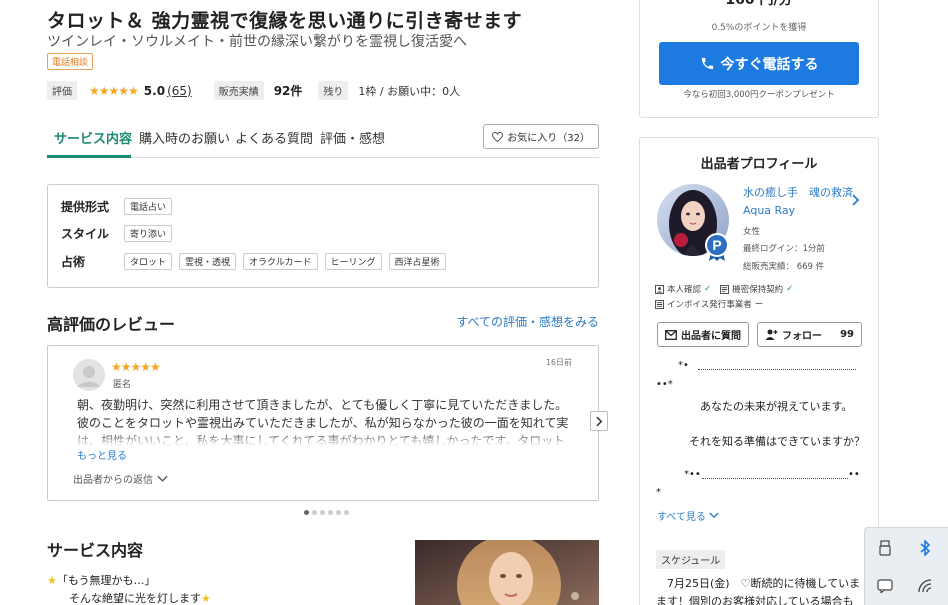  What do you see at coordinates (681, 517) in the screenshot?
I see `profile-more-label: すべて見る` at bounding box center [681, 517].